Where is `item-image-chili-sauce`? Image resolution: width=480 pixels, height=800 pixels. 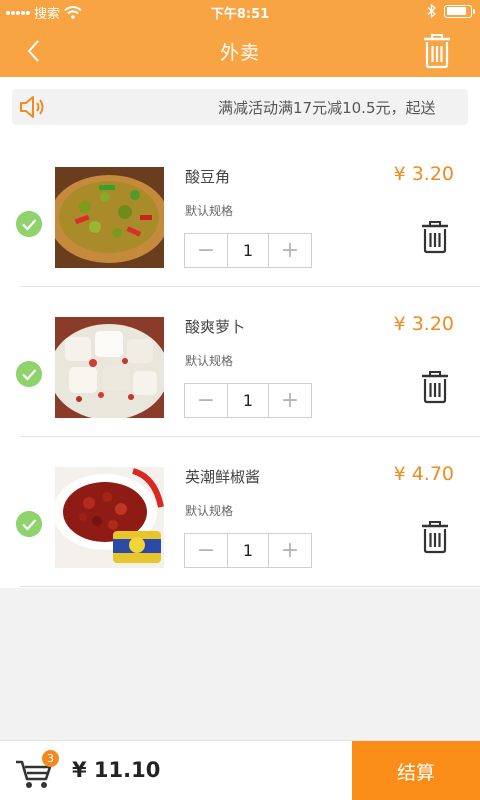
item-image-chili-sauce is located at coordinates (109, 517).